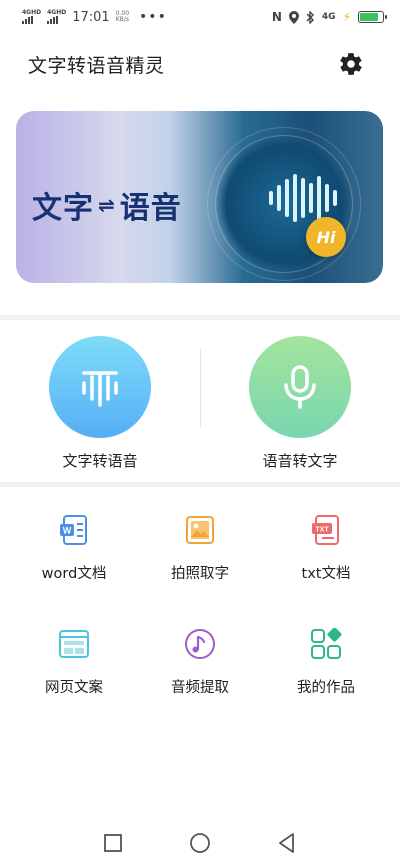 This screenshot has height=866, width=400. I want to click on network-type-right: 4G, so click(328, 17).